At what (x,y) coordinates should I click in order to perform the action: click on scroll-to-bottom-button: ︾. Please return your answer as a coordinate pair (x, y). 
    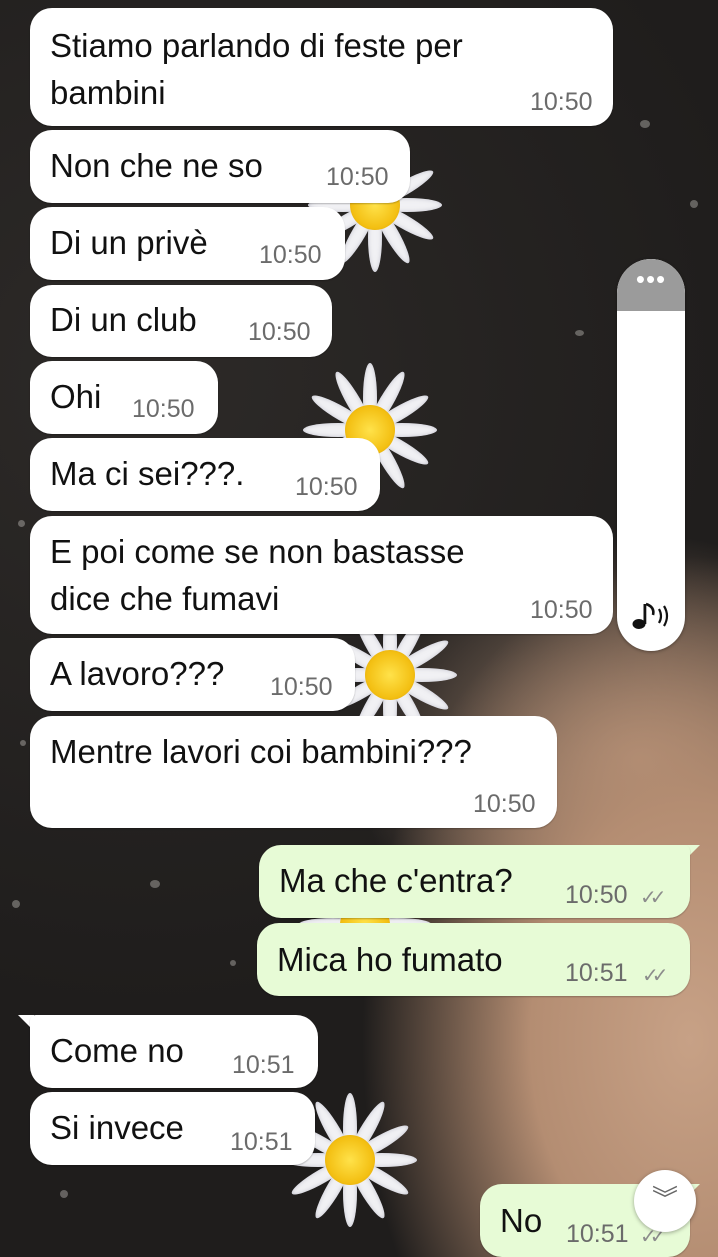
    Looking at the image, I should click on (665, 1201).